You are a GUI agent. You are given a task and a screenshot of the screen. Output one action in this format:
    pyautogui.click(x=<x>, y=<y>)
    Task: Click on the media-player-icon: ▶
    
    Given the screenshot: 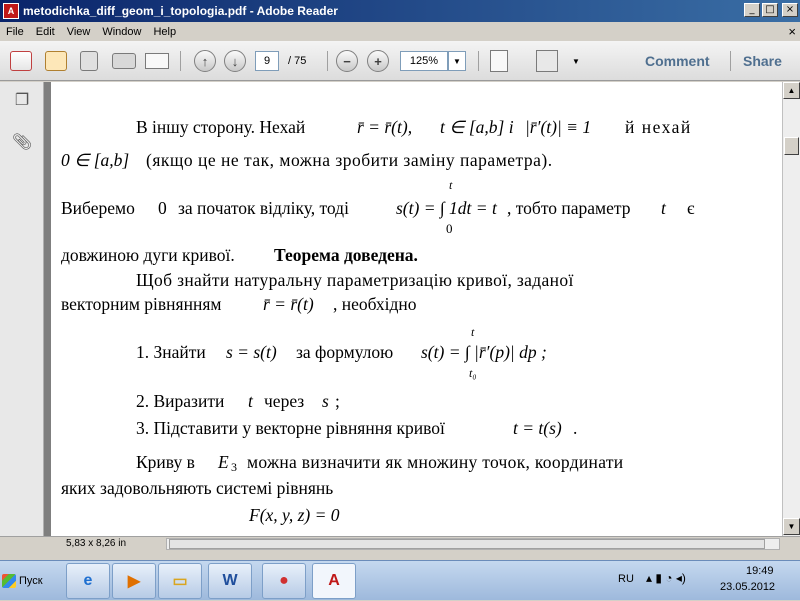 What is the action you would take?
    pyautogui.click(x=134, y=581)
    